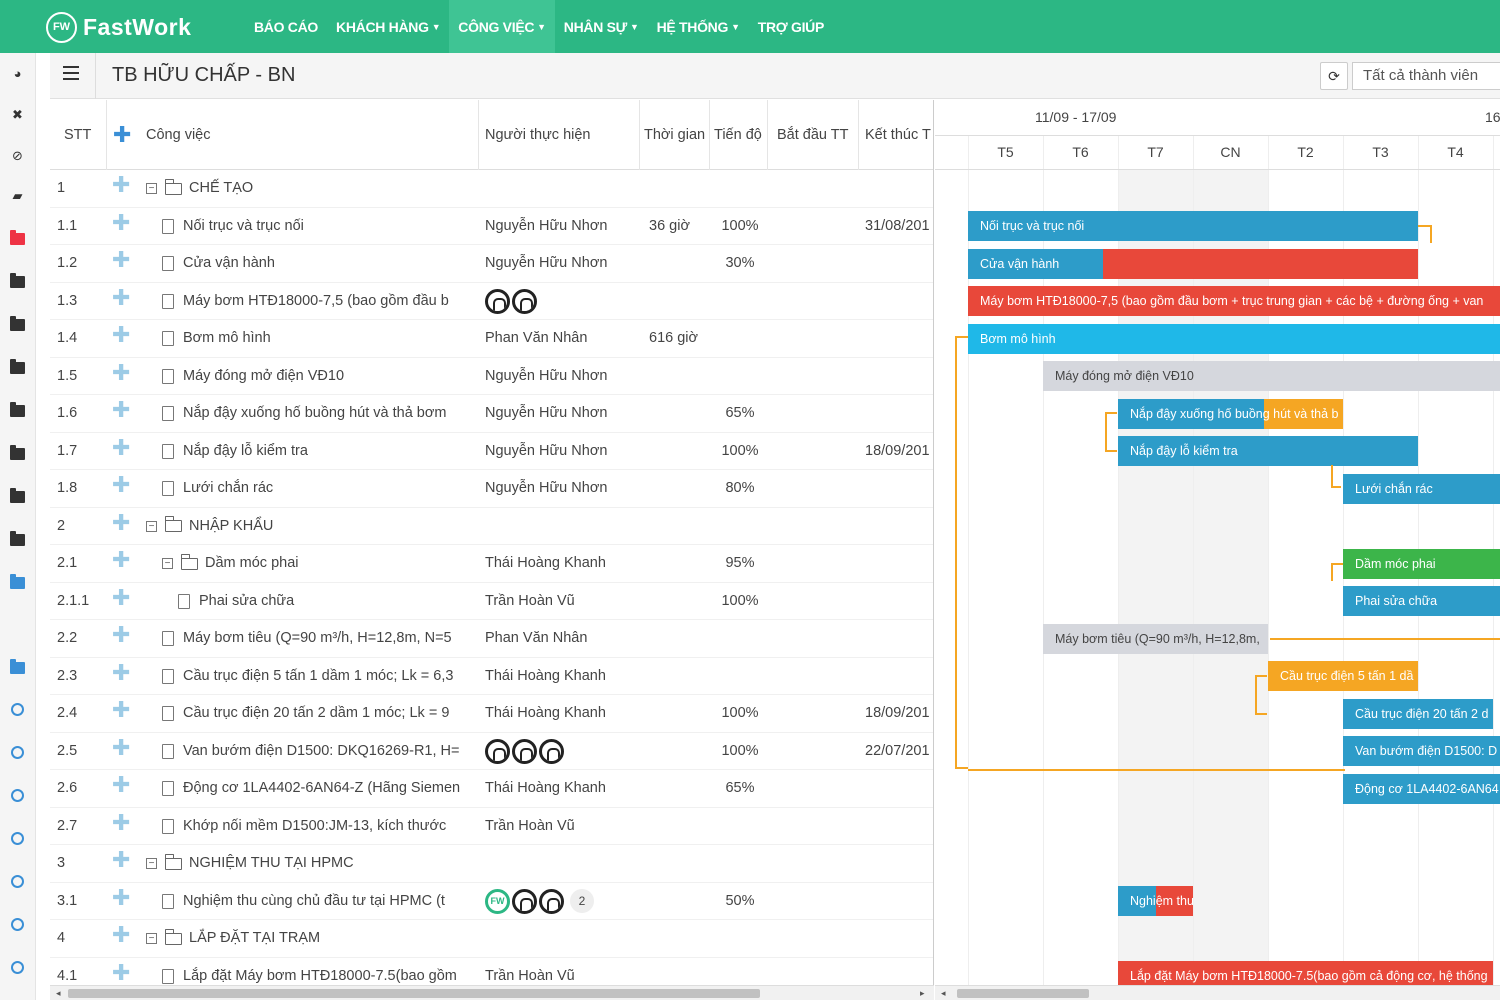 This screenshot has width=1500, height=1000. Describe the element at coordinates (1155, 638) in the screenshot. I see `gantt-bar: Máy bơm tiêu (Q=90 m³/h, H=12,8m,` at that location.